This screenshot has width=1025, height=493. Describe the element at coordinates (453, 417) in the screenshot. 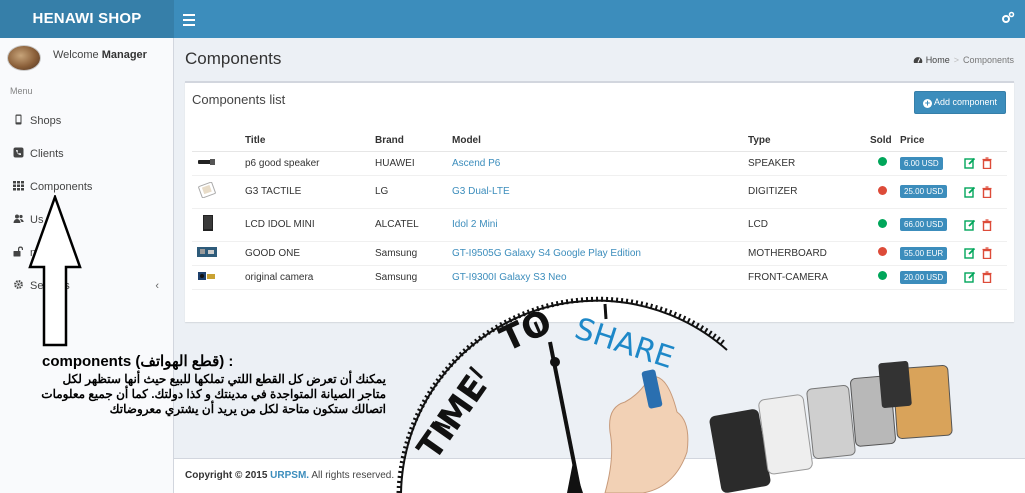

I see `art-text-time: TIME` at that location.